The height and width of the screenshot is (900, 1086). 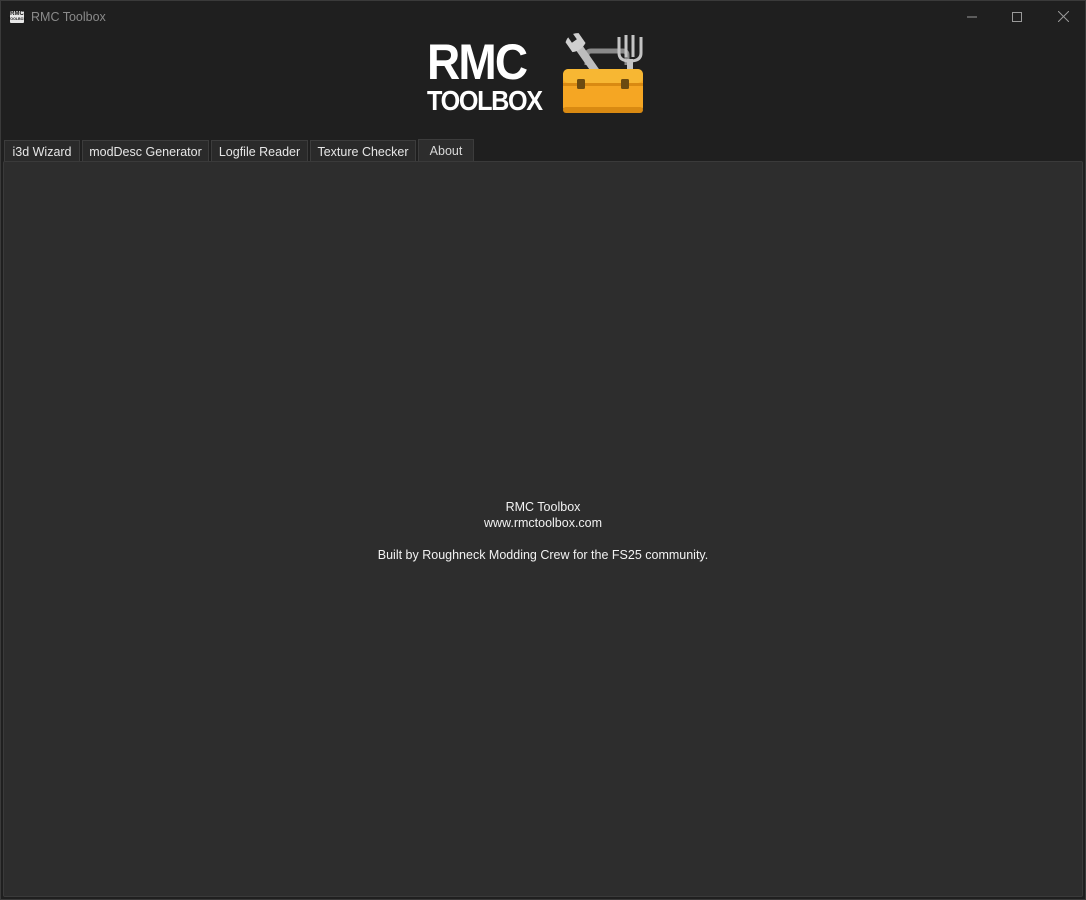 I want to click on minimize-icon, so click(x=972, y=16).